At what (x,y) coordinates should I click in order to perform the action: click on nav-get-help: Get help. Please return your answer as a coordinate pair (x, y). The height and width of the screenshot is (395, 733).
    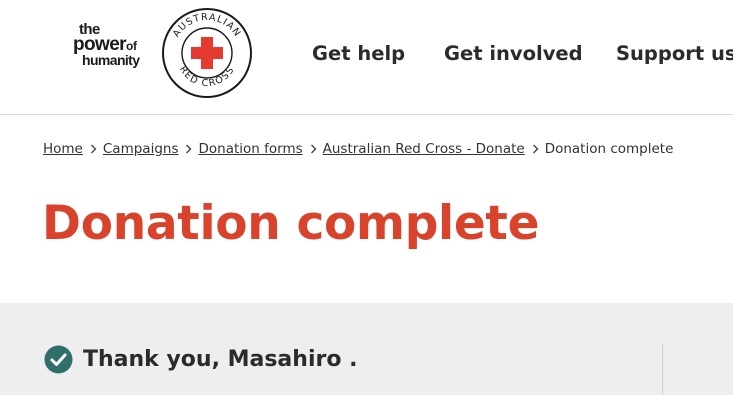
    Looking at the image, I should click on (358, 53).